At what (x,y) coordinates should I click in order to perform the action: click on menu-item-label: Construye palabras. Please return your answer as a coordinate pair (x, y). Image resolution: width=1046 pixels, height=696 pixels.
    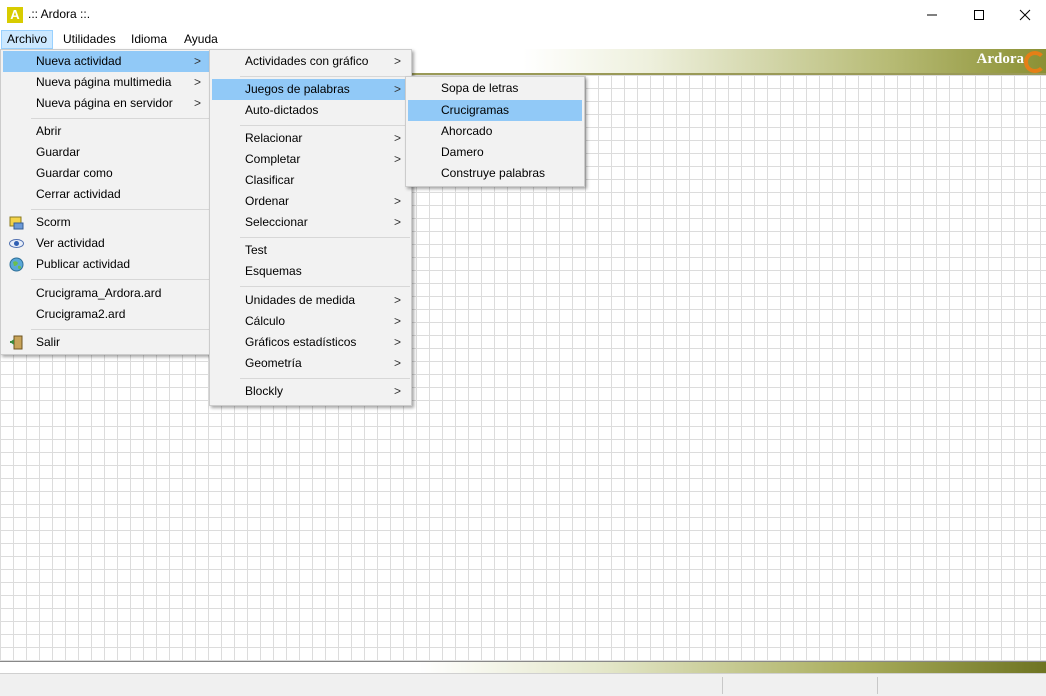
    Looking at the image, I should click on (493, 173).